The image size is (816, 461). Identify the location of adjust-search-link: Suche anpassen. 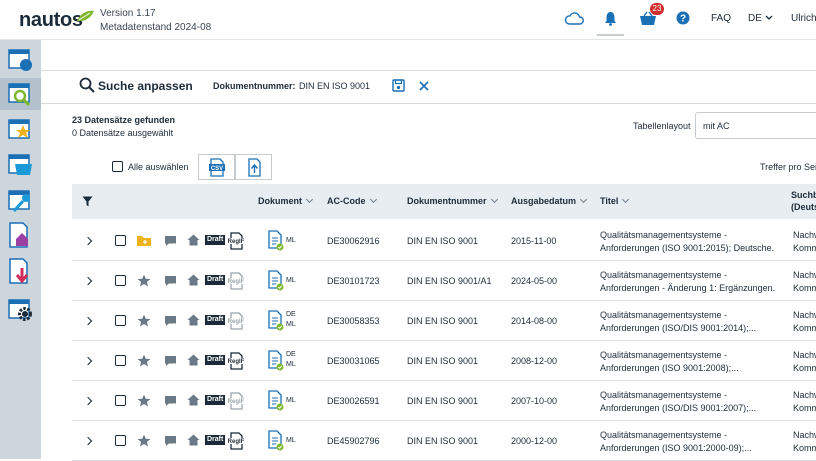
(145, 86).